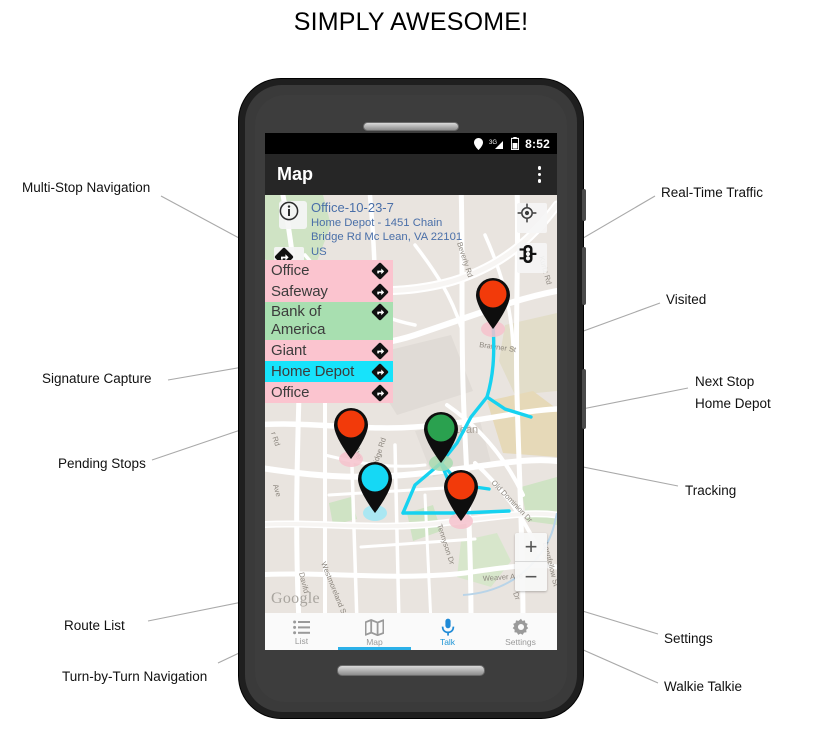 This screenshot has width=822, height=751. Describe the element at coordinates (711, 490) in the screenshot. I see `annotation-tracking: Tracking` at that location.